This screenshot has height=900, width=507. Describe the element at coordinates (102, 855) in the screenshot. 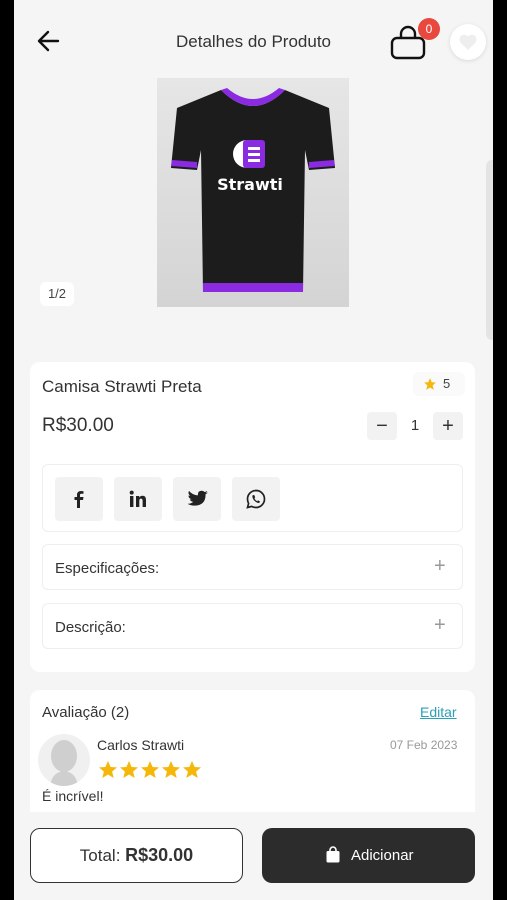

I see `total-label: Total:` at that location.